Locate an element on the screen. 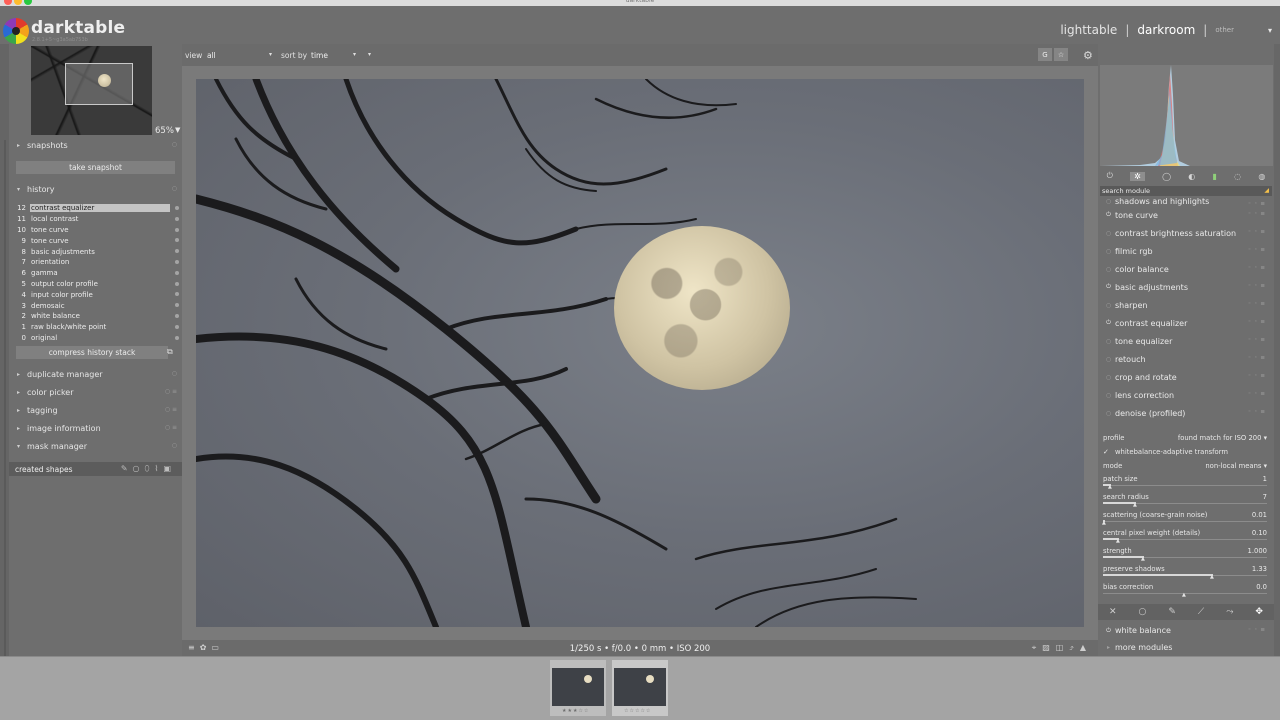 This screenshot has height=720, width=1280. color-picker-header: ▸ color picker ○ ≡ is located at coordinates (97, 392).